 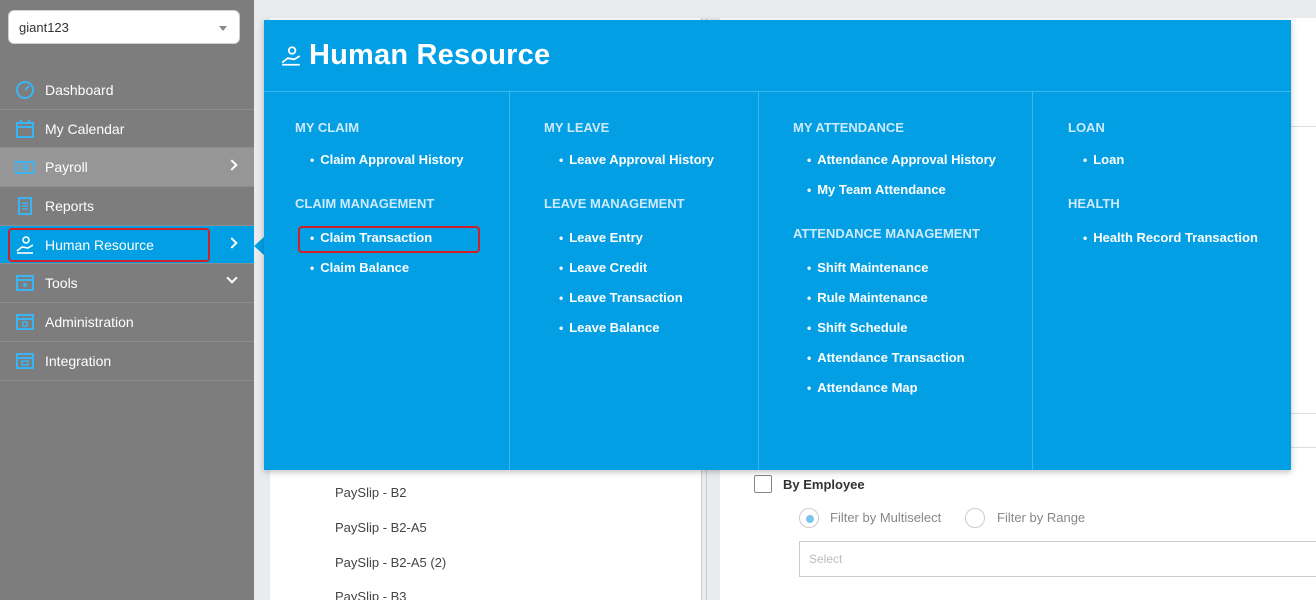 What do you see at coordinates (848, 127) in the screenshot?
I see `section-title-my-attendance: MY ATTENDANCE` at bounding box center [848, 127].